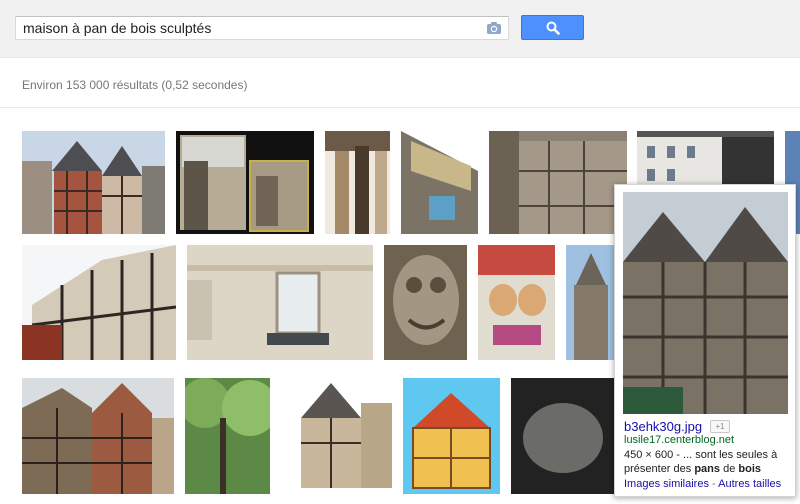  Describe the element at coordinates (666, 484) in the screenshot. I see `similar-images-link: Images similaires` at that location.